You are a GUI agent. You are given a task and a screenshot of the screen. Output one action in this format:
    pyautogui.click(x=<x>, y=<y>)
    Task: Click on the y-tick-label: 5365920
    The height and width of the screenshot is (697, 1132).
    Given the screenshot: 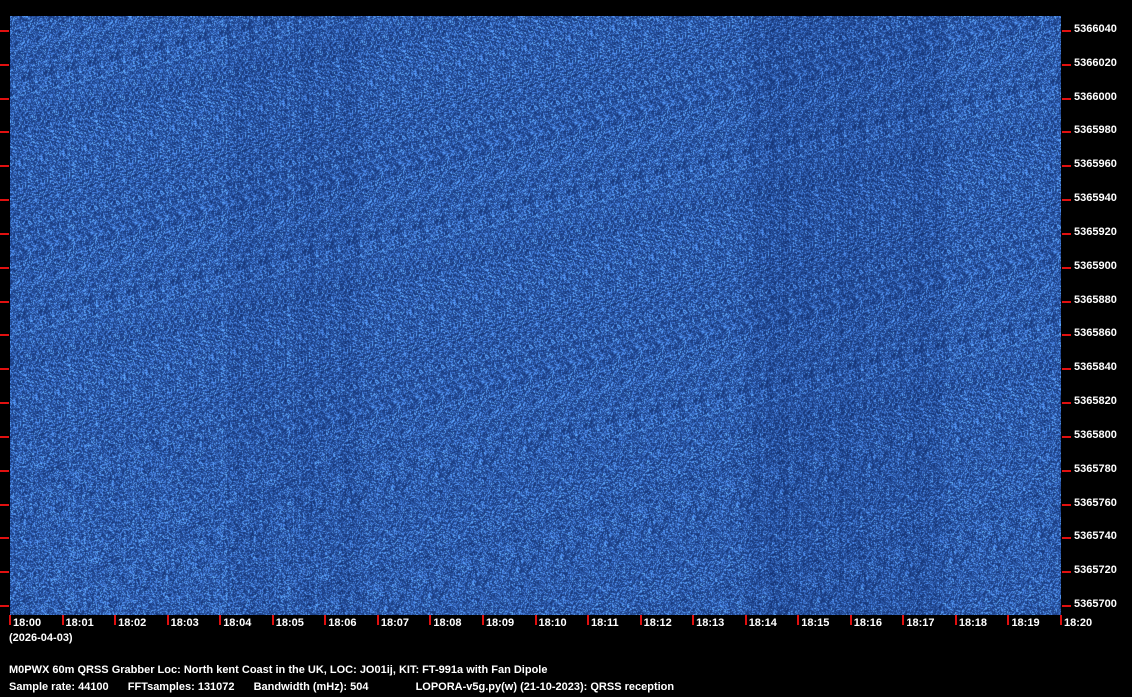 What is the action you would take?
    pyautogui.click(x=1095, y=231)
    